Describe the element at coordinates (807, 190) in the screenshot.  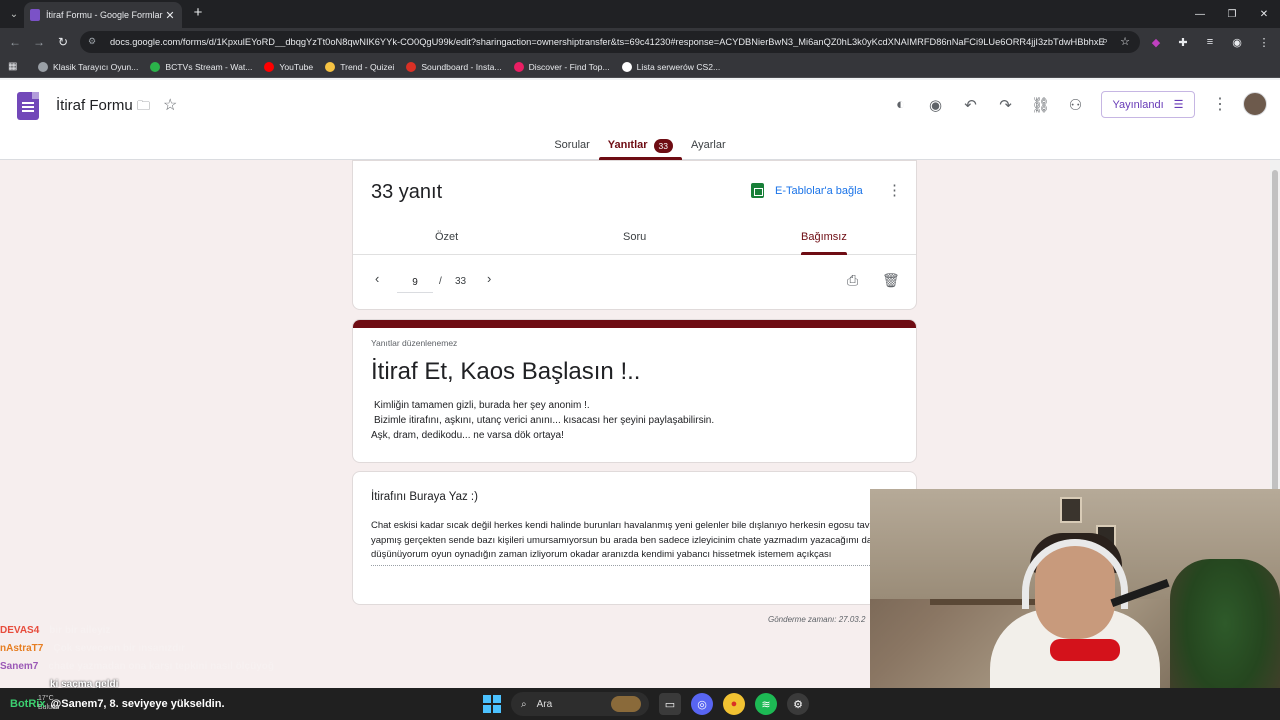
I see `link-to-sheets-button: E-Tablolar'a bağla` at that location.